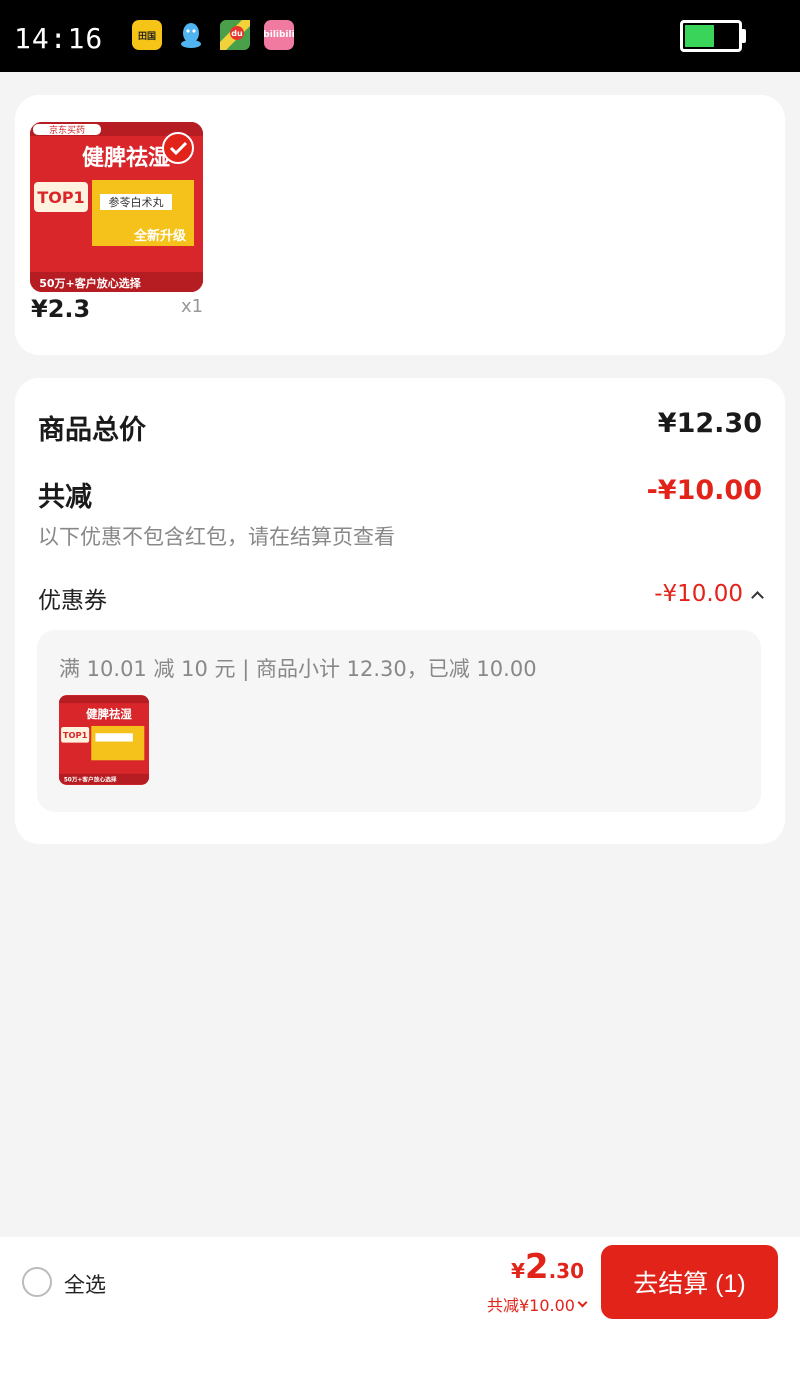 The width and height of the screenshot is (800, 1389). What do you see at coordinates (104, 740) in the screenshot?
I see `coupon-product-image: 健脾祛湿 TOP1 50万+客户放心选择` at bounding box center [104, 740].